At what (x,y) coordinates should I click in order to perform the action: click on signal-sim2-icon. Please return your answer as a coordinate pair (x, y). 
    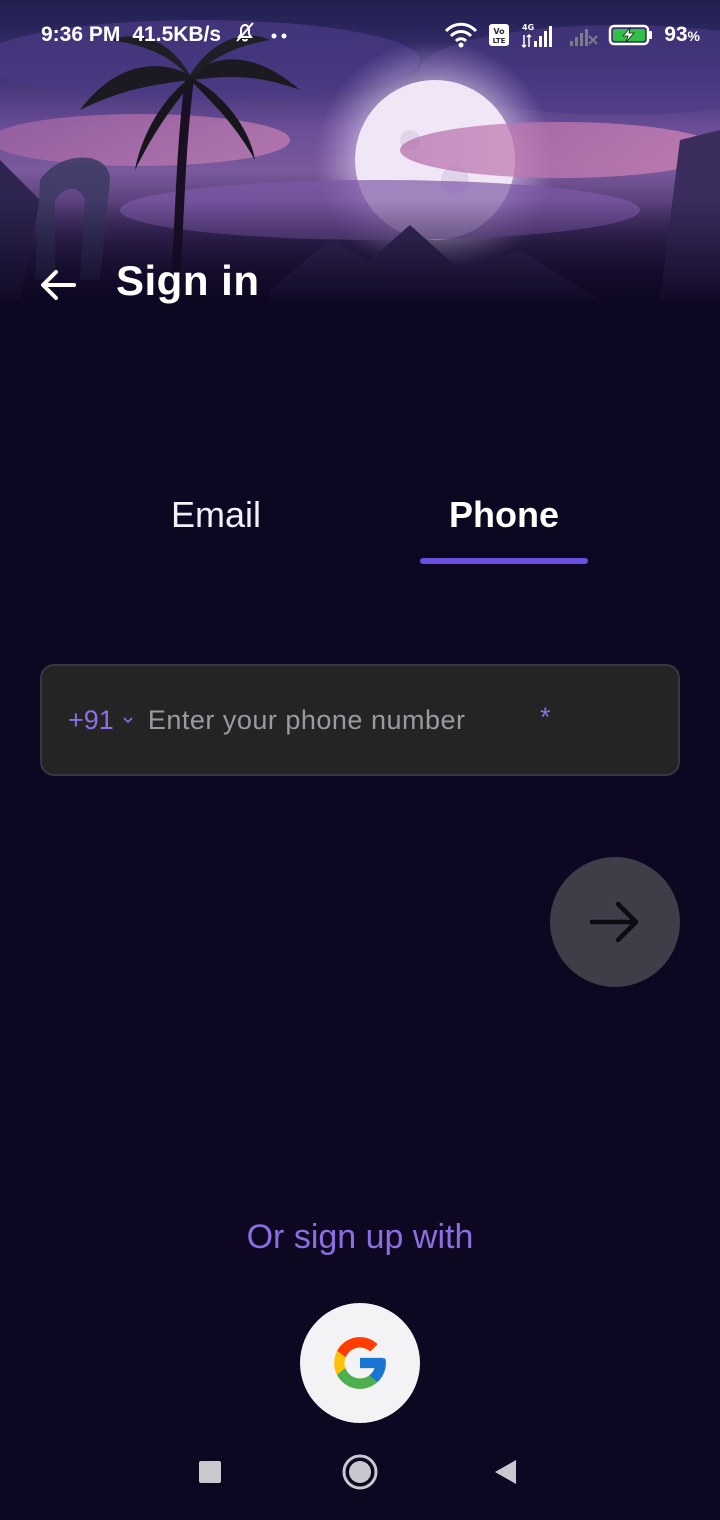
    Looking at the image, I should click on (583, 35).